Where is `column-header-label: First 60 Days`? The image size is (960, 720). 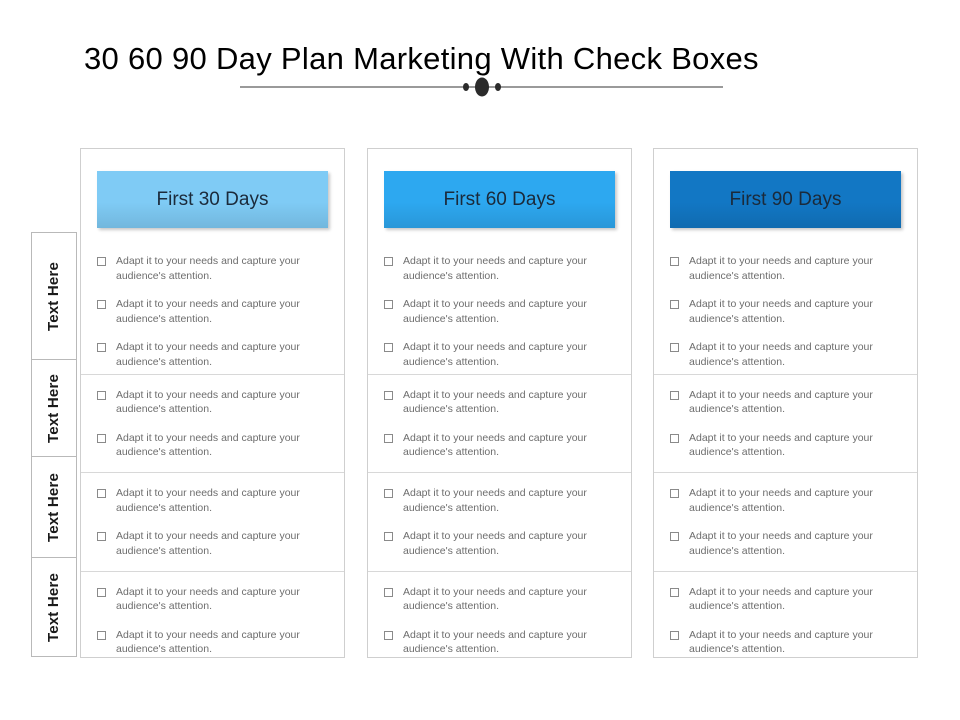 column-header-label: First 60 Days is located at coordinates (499, 199).